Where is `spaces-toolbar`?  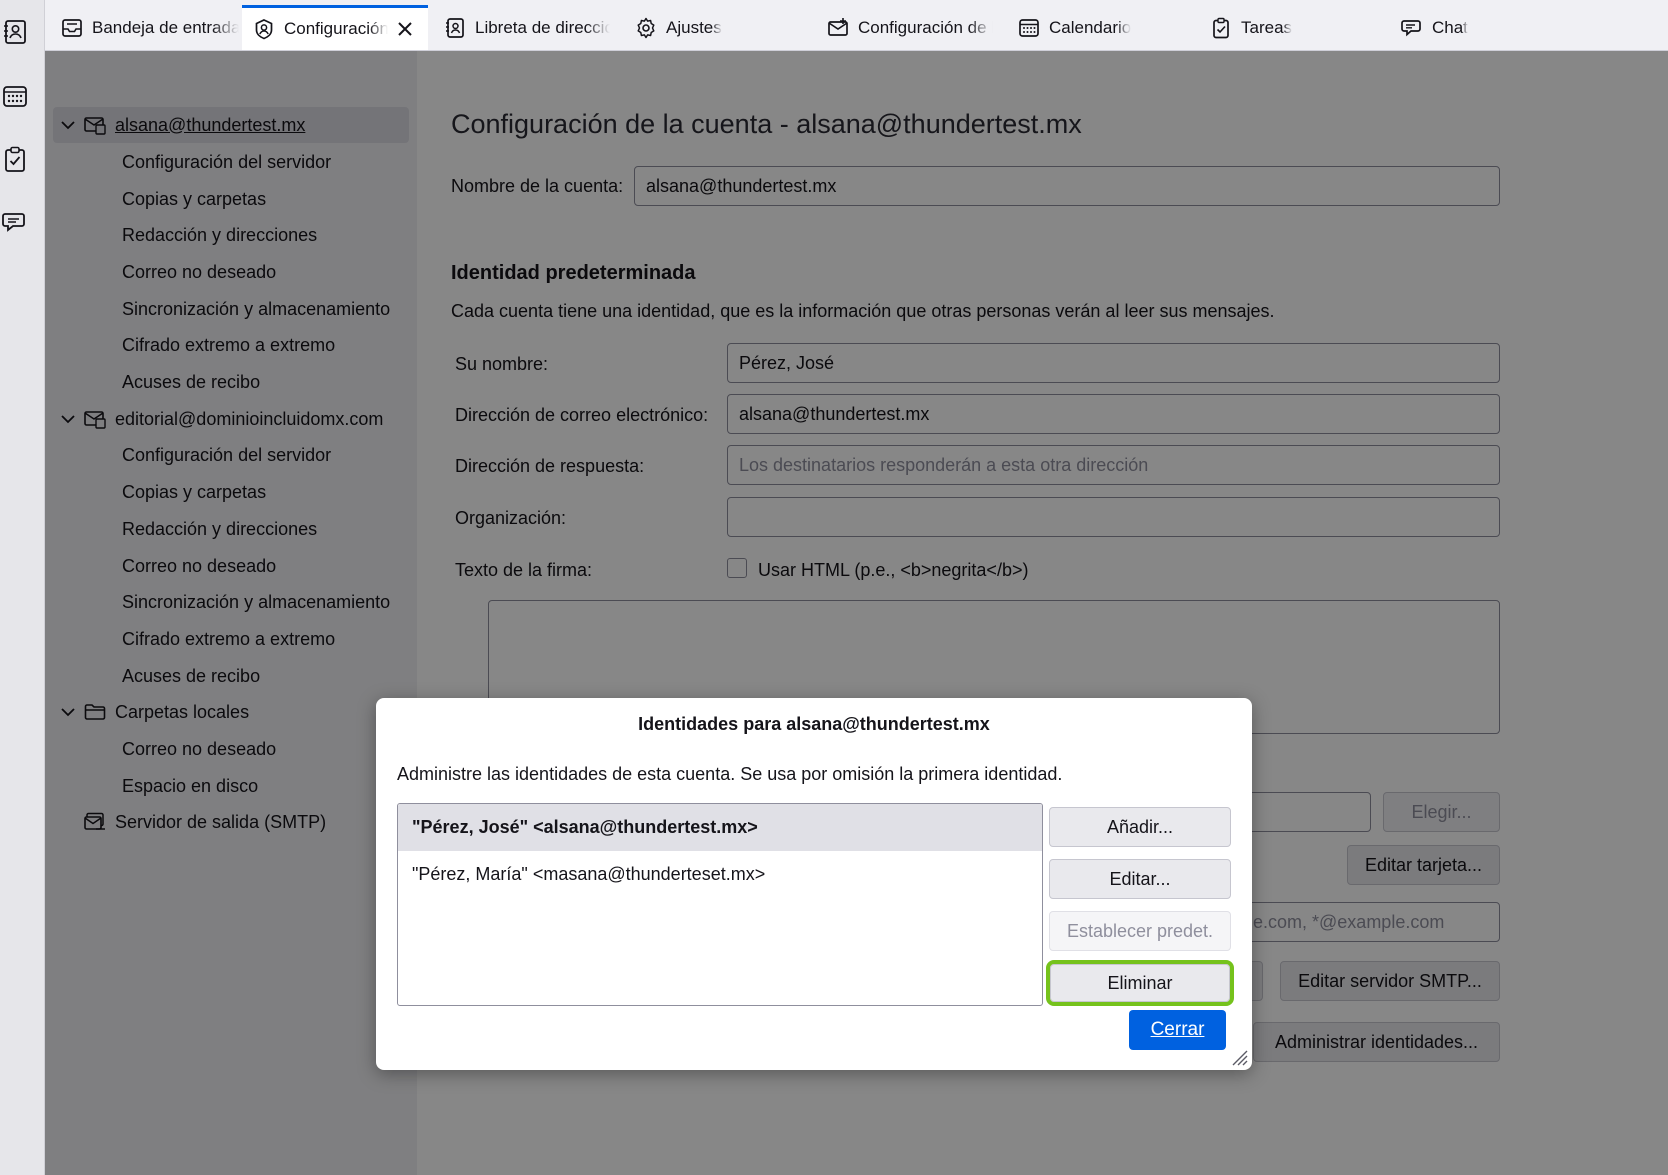 spaces-toolbar is located at coordinates (22, 587).